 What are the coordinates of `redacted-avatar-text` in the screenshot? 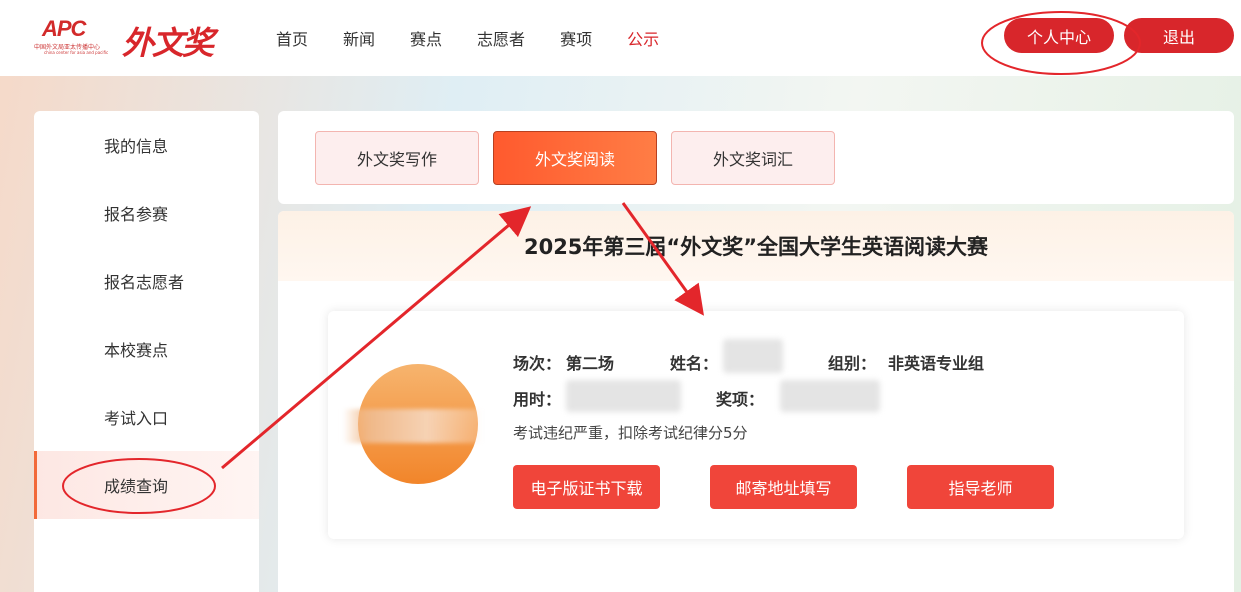 It's located at (413, 426).